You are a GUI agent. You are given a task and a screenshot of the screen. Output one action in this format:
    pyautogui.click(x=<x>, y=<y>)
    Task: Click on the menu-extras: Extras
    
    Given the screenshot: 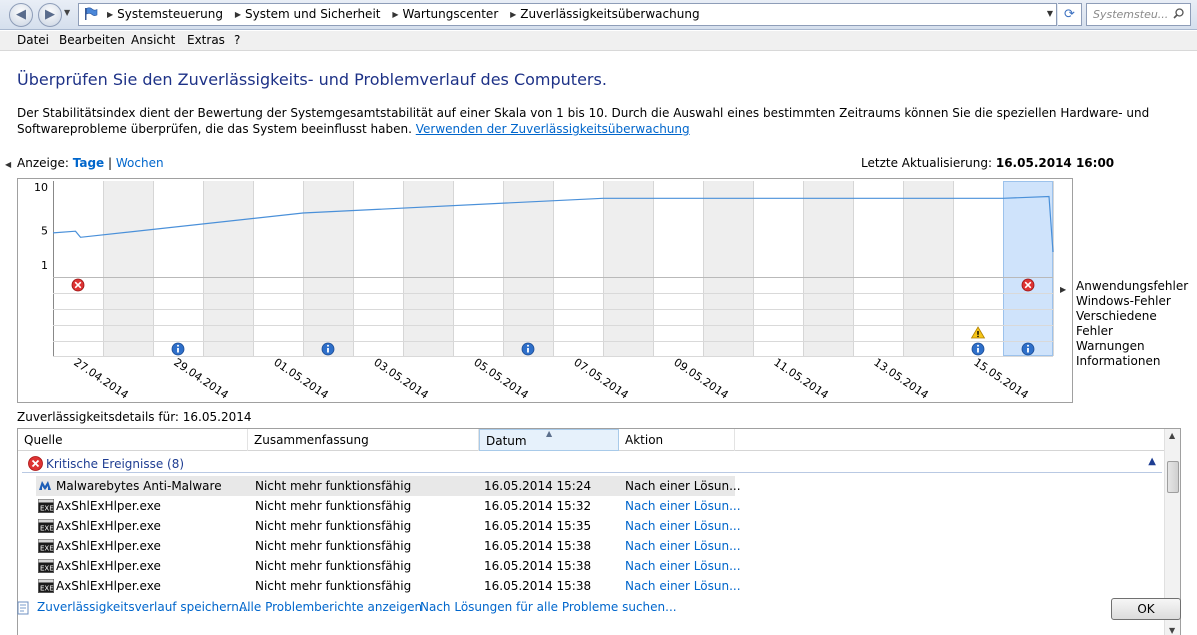 What is the action you would take?
    pyautogui.click(x=206, y=40)
    